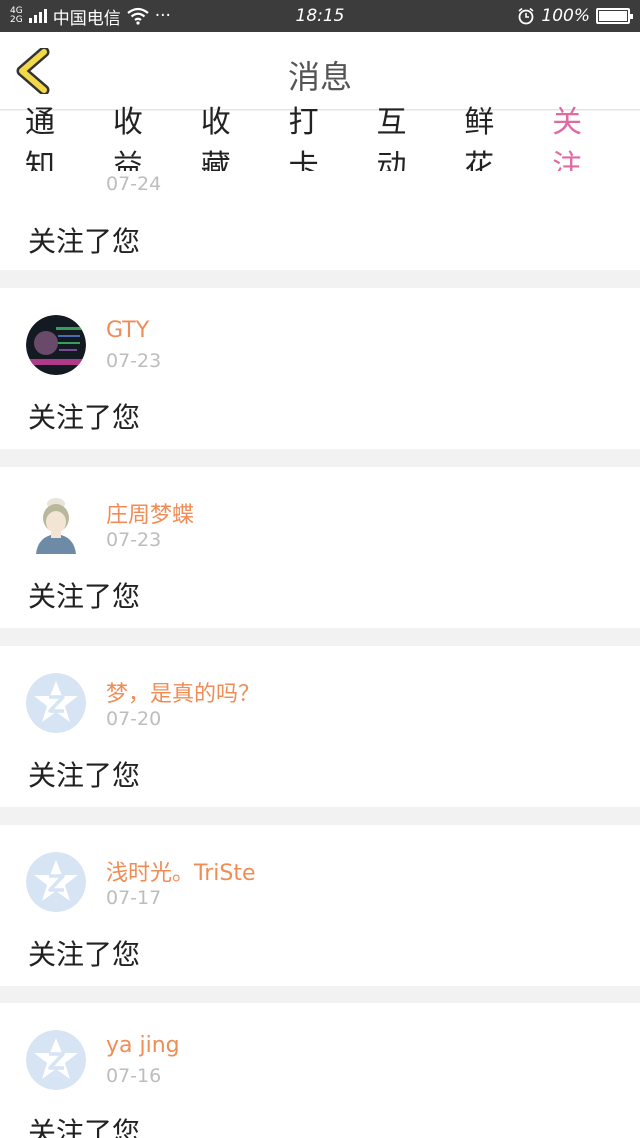 The width and height of the screenshot is (640, 1138). I want to click on battery-percent: 100%, so click(565, 16).